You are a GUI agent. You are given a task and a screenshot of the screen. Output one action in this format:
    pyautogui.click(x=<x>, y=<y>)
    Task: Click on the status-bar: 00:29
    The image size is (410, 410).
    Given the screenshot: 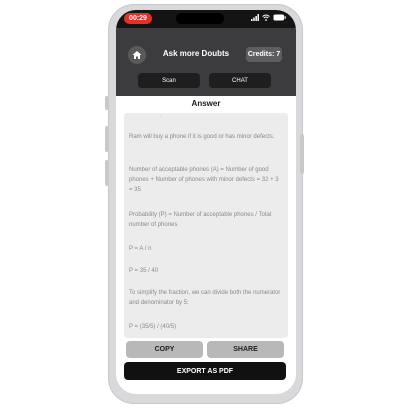 What is the action you would take?
    pyautogui.click(x=206, y=19)
    